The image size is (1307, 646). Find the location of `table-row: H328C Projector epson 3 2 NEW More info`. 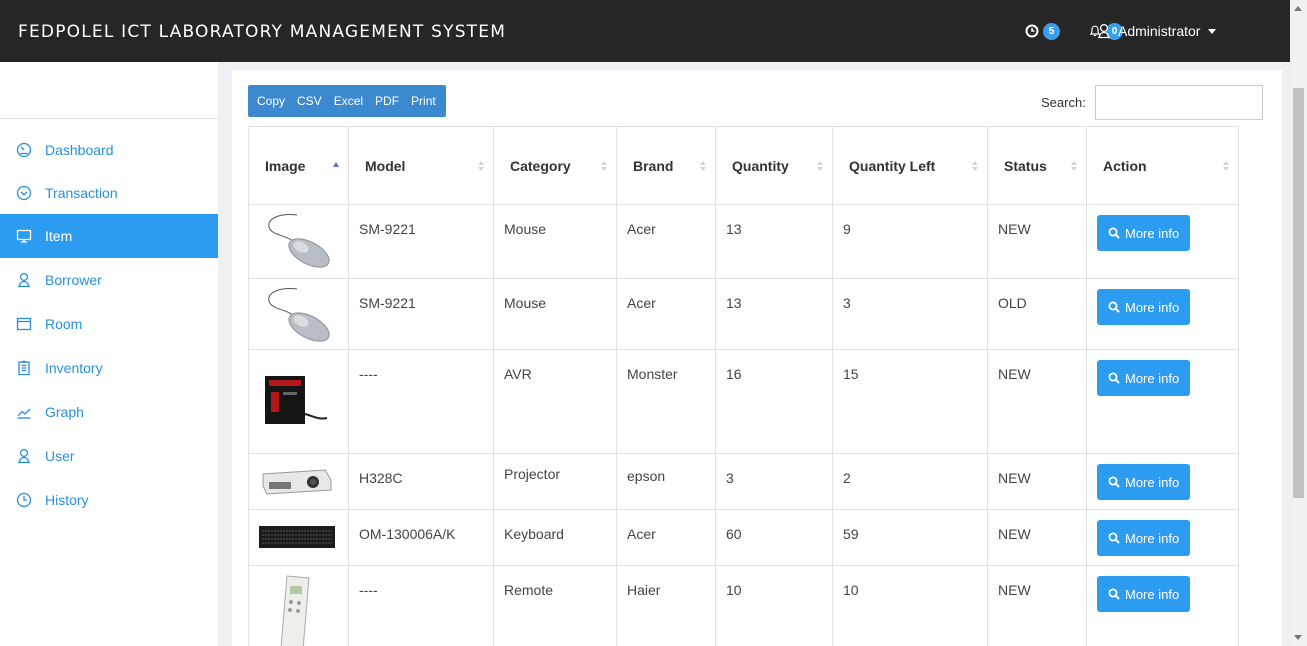

table-row: H328C Projector epson 3 2 NEW More info is located at coordinates (743, 481).